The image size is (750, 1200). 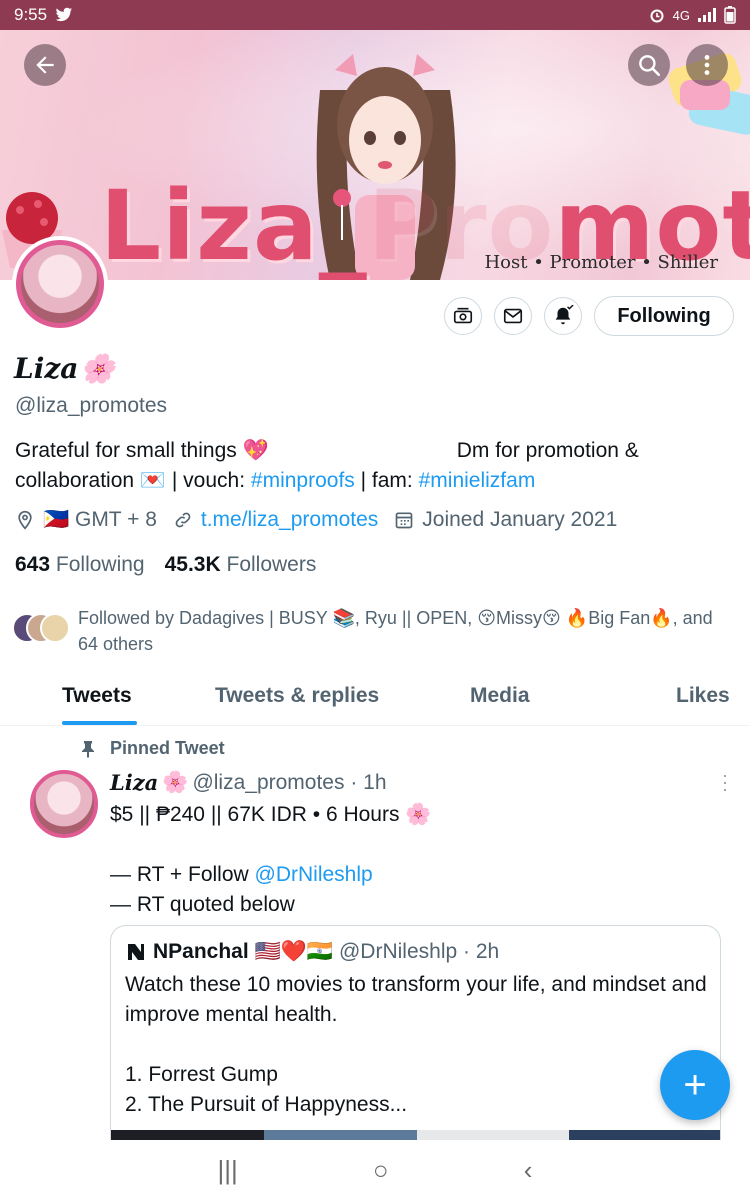 What do you see at coordinates (243, 951) in the screenshot?
I see `quoted-author-name: NPanchal 🇺🇸❤️🇮🇳` at bounding box center [243, 951].